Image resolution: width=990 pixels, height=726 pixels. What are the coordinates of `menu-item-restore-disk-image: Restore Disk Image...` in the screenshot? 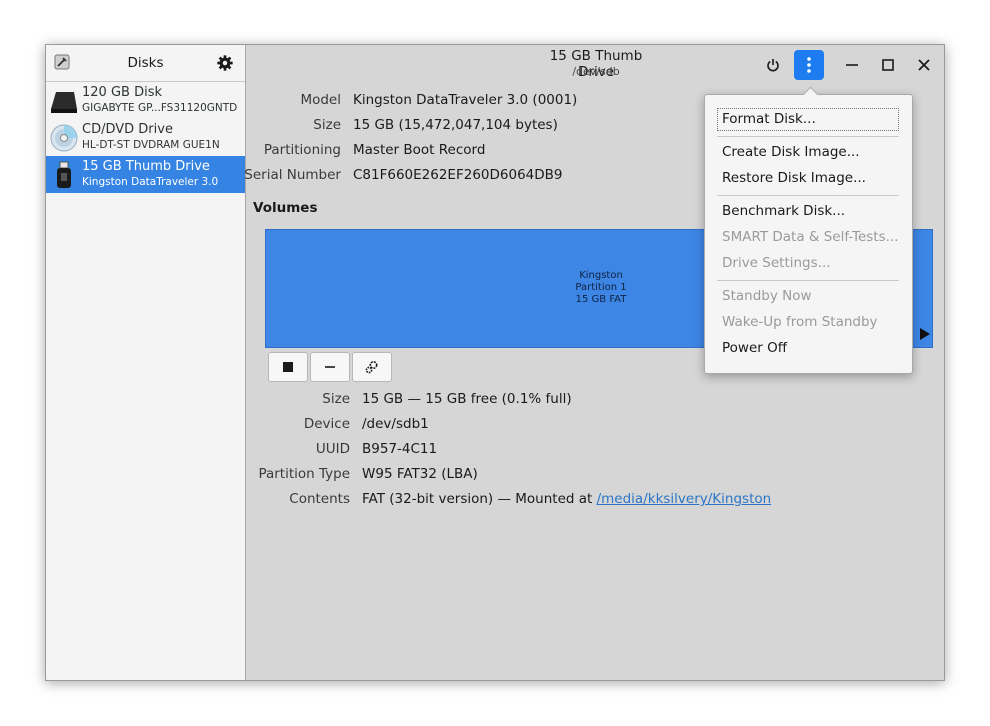 It's located at (794, 178).